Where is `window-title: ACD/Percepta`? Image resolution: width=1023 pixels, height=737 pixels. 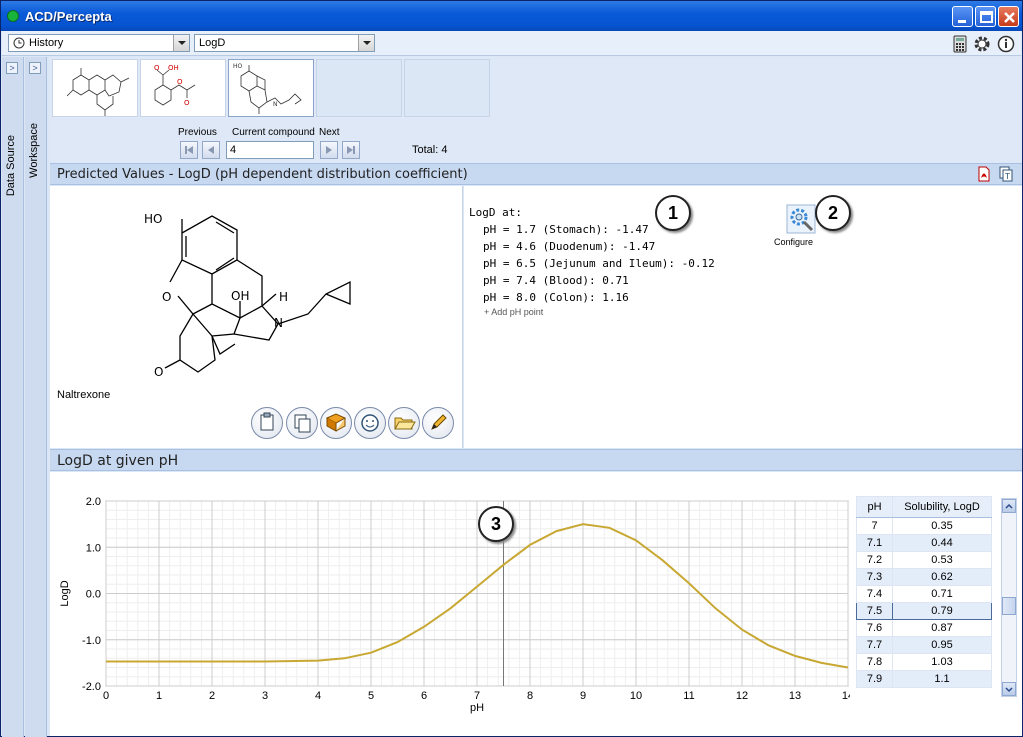
window-title: ACD/Percepta is located at coordinates (68, 16).